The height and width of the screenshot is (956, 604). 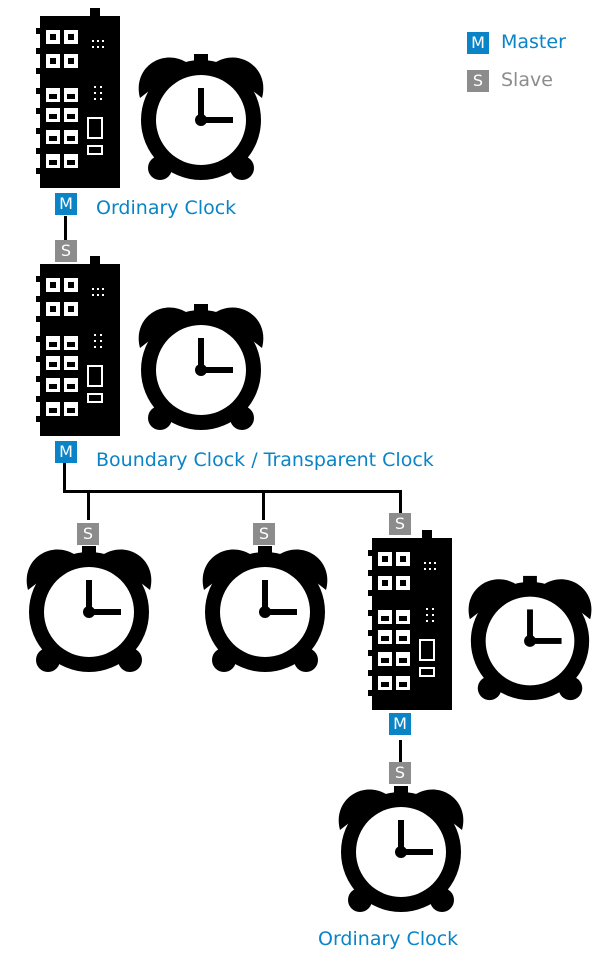 What do you see at coordinates (66, 204) in the screenshot?
I see `master-badge-top: M` at bounding box center [66, 204].